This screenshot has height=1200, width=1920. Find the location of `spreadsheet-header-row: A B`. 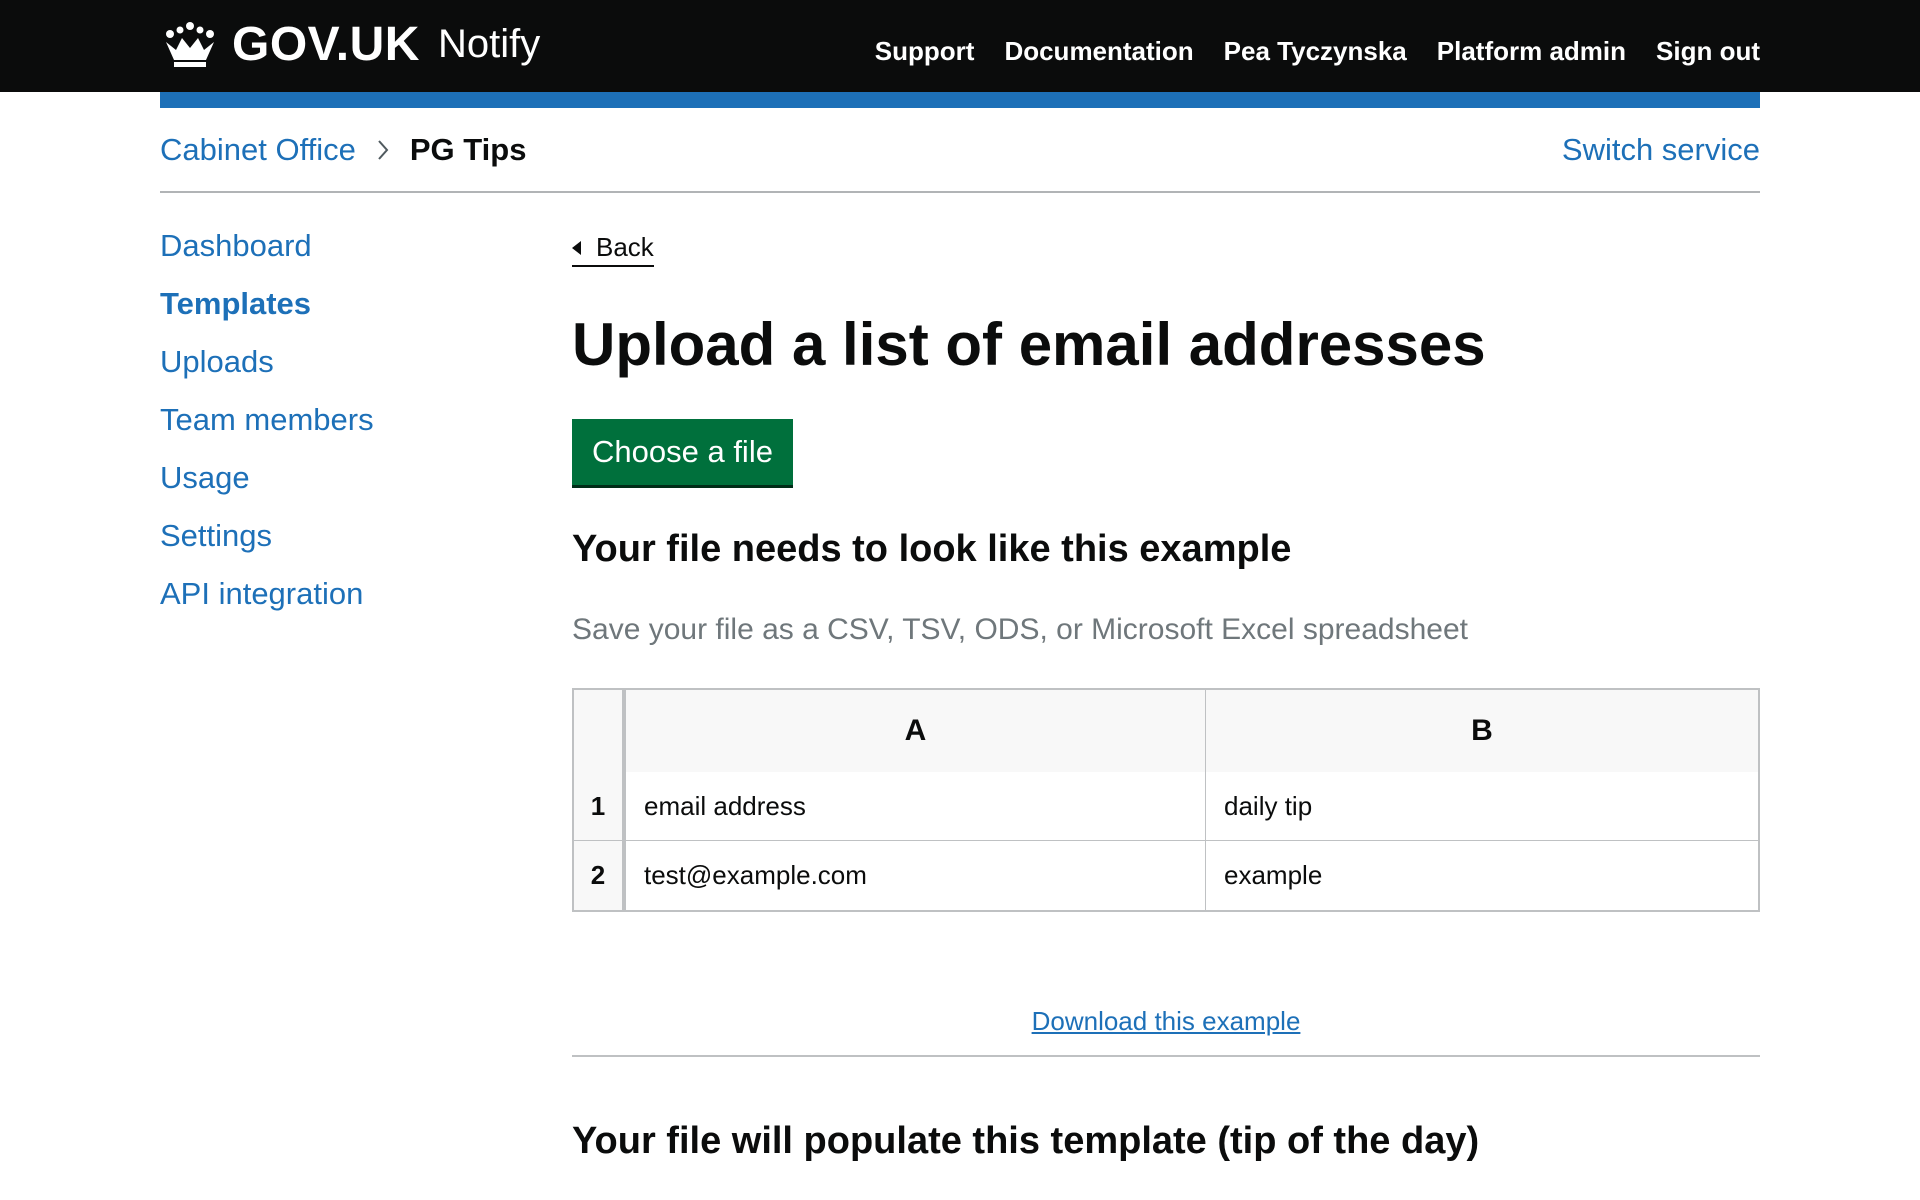

spreadsheet-header-row: A B is located at coordinates (1166, 731).